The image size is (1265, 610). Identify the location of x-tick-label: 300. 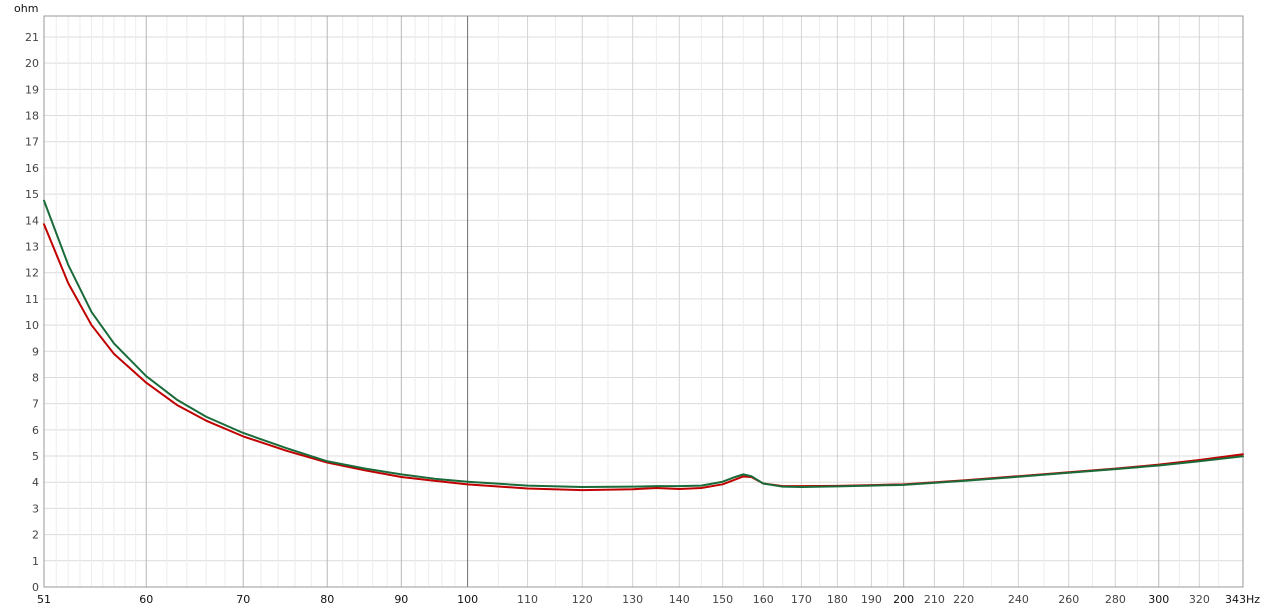
(1158, 599).